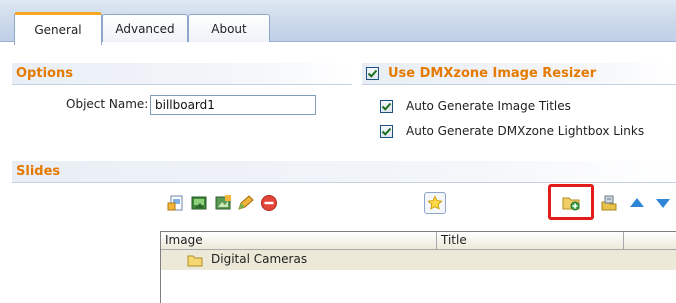 Image resolution: width=676 pixels, height=303 pixels. I want to click on object-name-label: Object Name:, so click(107, 104).